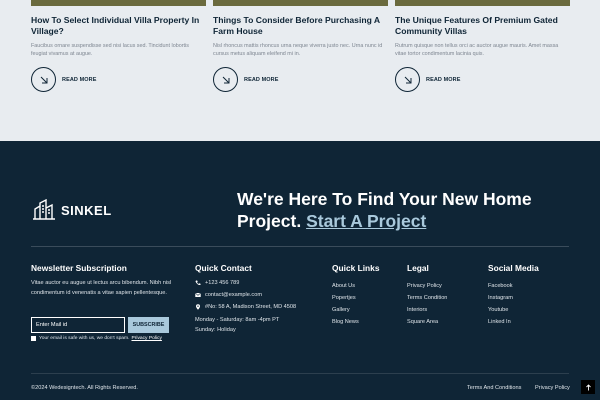 The width and height of the screenshot is (600, 400). Describe the element at coordinates (345, 298) in the screenshot. I see `quick-link-properties: Popertjes` at that location.